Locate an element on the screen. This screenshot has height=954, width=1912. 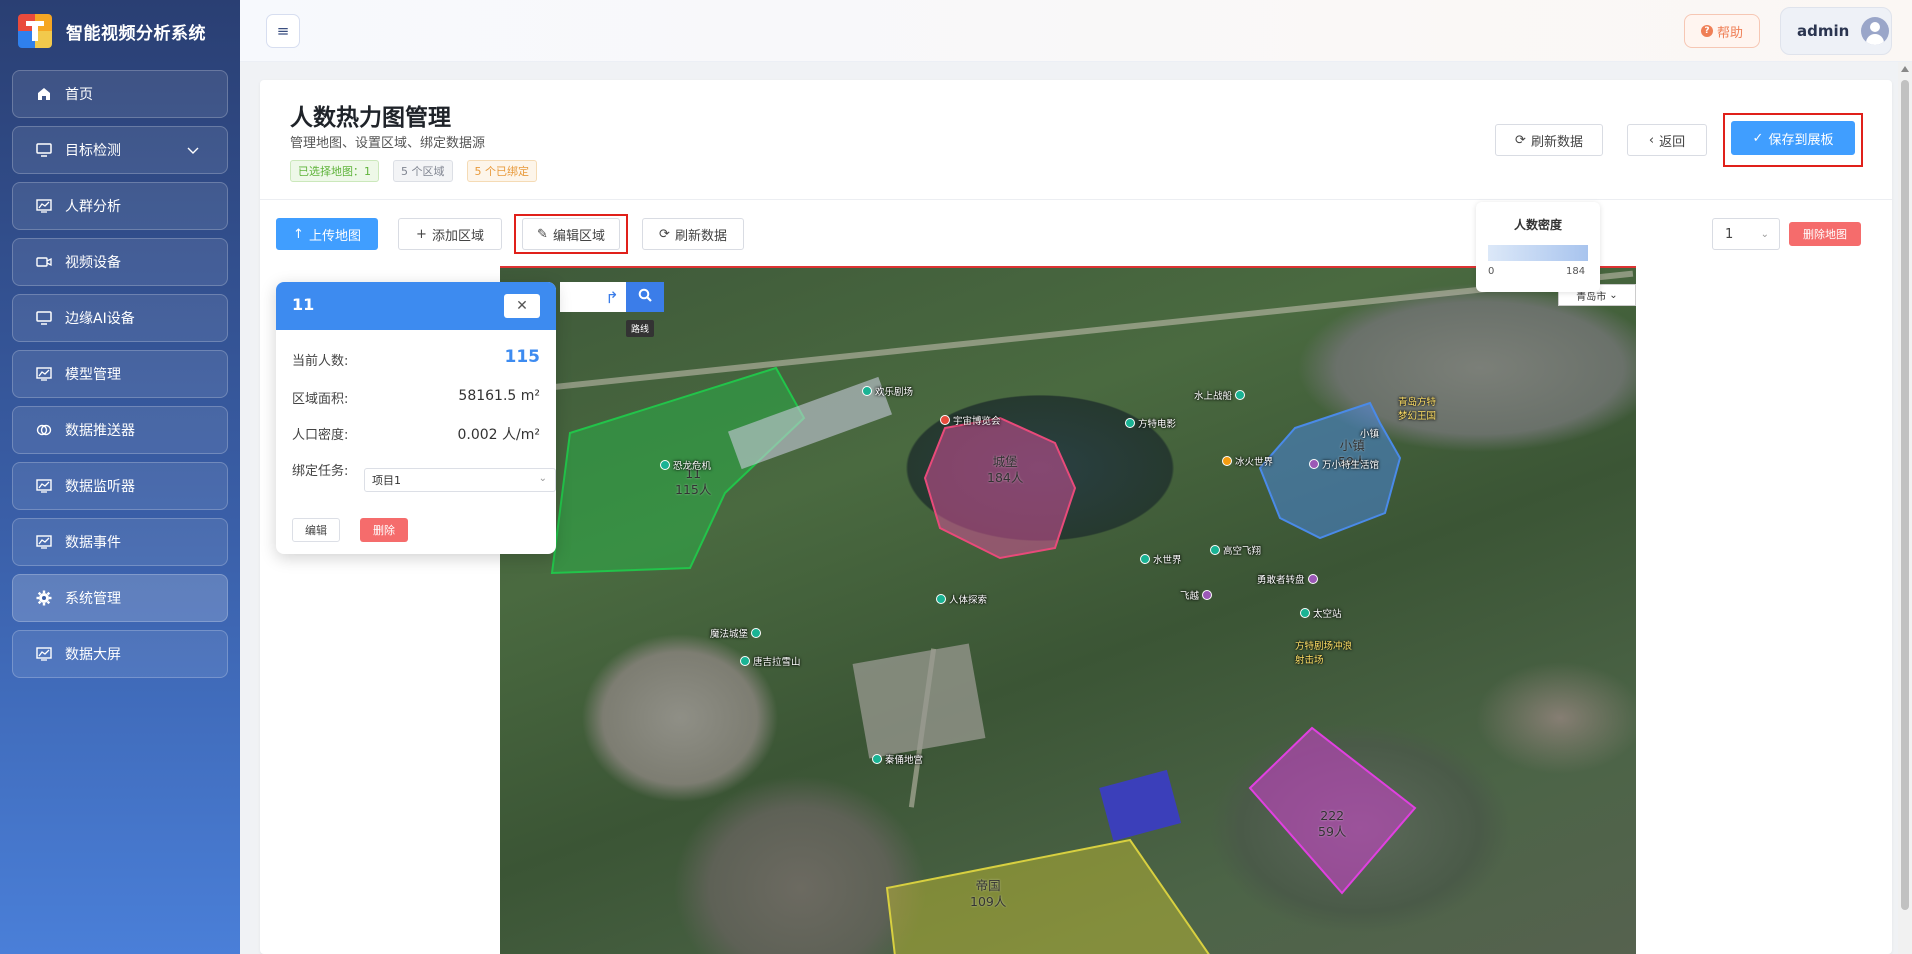
edit-icon: ✎ is located at coordinates (542, 234).